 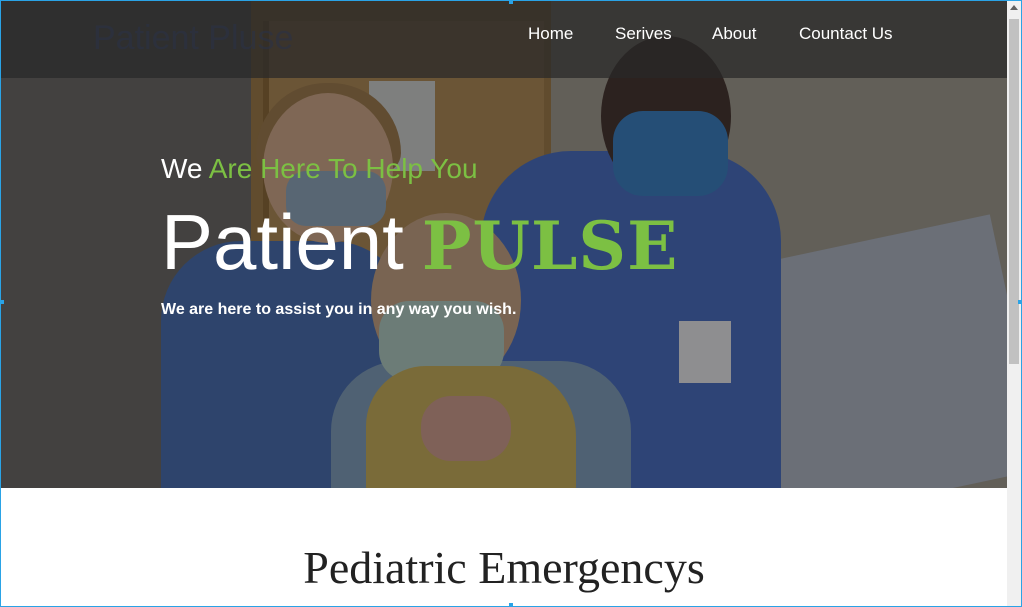 What do you see at coordinates (419, 242) in the screenshot?
I see `hero-brand: Patient PULSE` at bounding box center [419, 242].